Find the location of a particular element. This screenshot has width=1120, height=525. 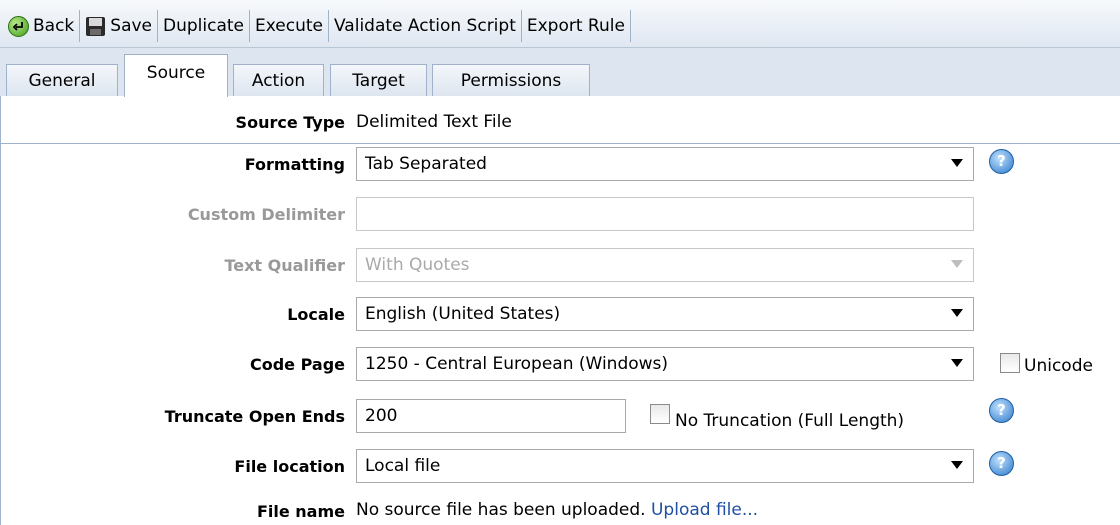

code-page-value: 1250 - Central European (Windows) is located at coordinates (517, 364).